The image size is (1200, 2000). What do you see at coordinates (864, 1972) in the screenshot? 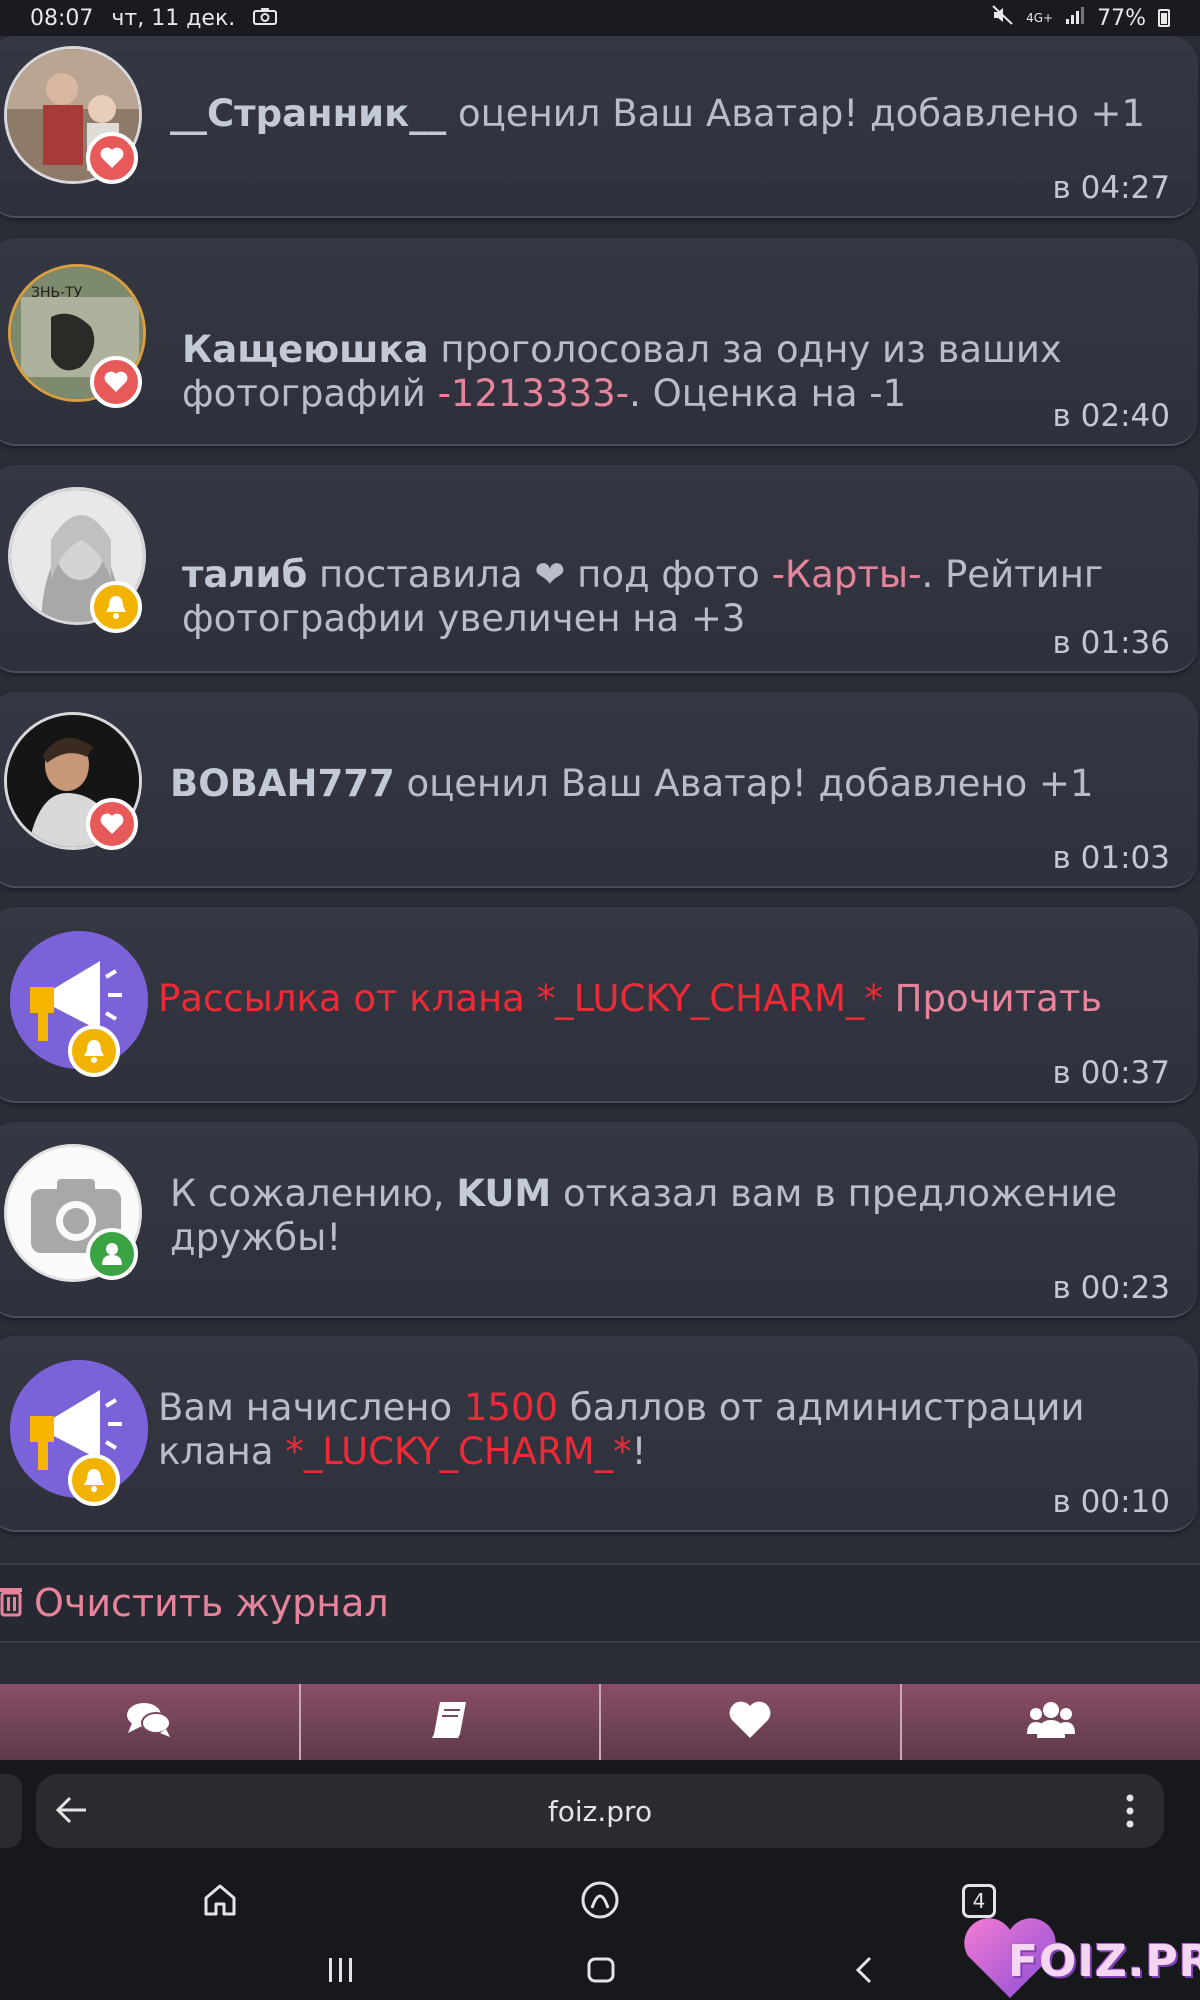
I see `back-button-icon` at bounding box center [864, 1972].